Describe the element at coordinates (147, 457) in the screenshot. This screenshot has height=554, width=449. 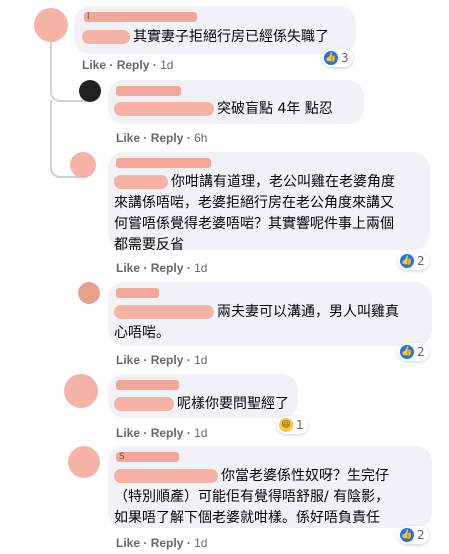
I see `commenter-name: S` at that location.